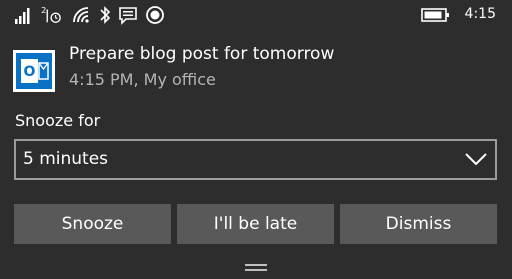 Image resolution: width=512 pixels, height=279 pixels. I want to click on notification-subtitle: 4:15 PM, My office, so click(142, 79).